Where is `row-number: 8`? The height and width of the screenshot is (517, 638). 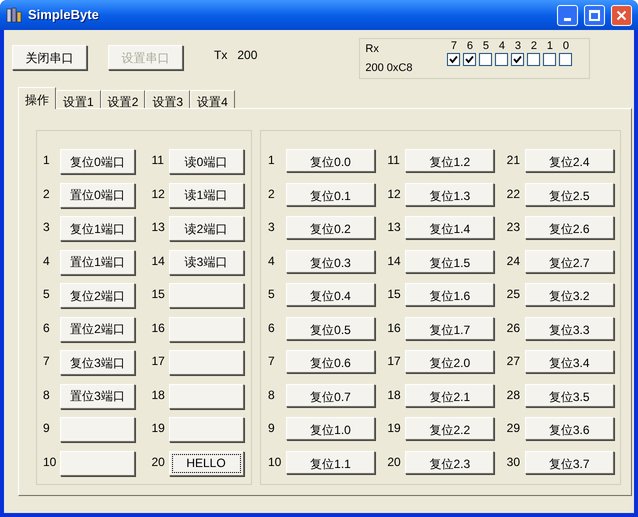
row-number: 8 is located at coordinates (272, 395).